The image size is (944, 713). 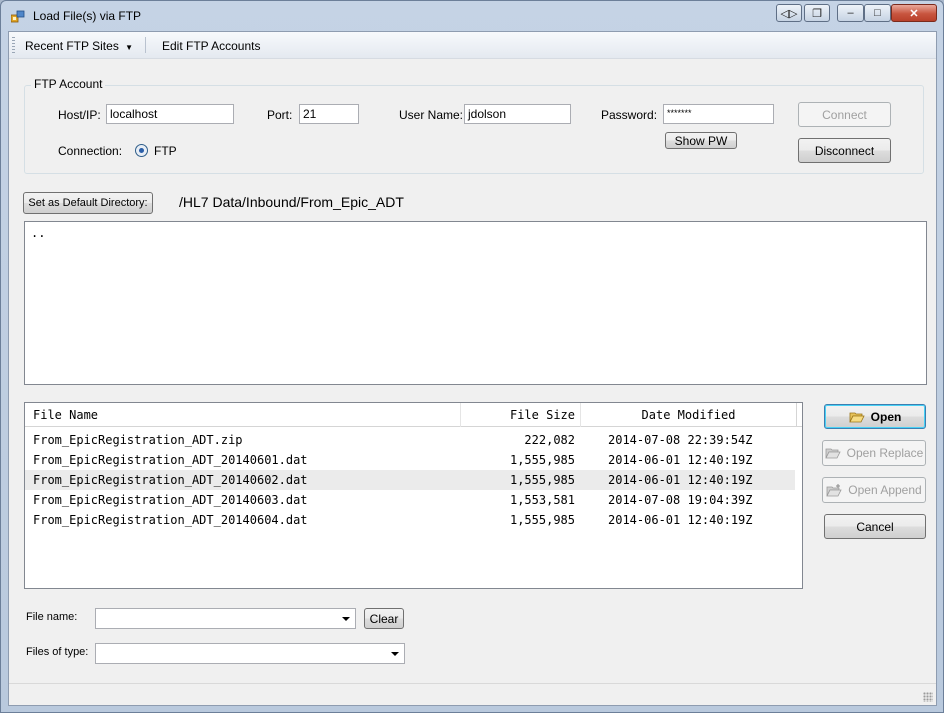 I want to click on open-replace-button: Open Replace, so click(x=874, y=453).